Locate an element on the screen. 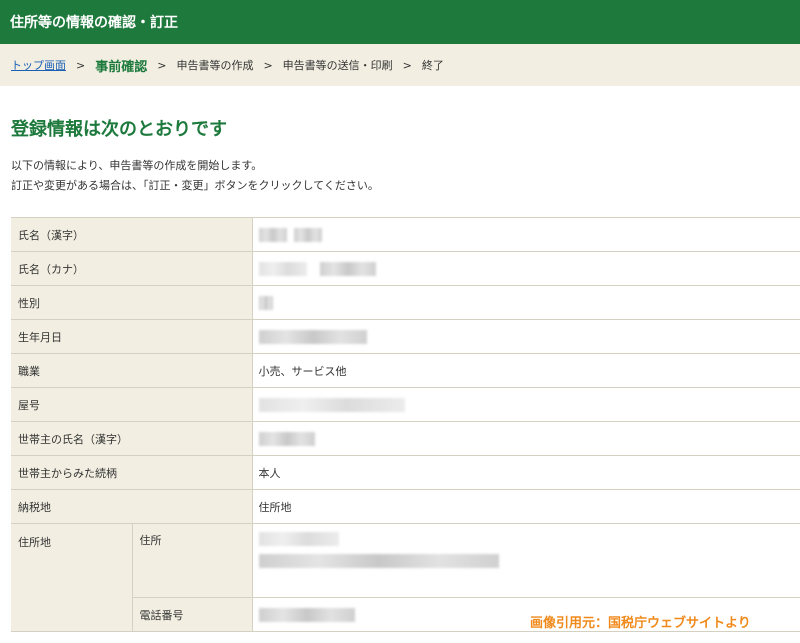 The image size is (800, 643). breadcrumb-step-end: 終了 is located at coordinates (432, 65).